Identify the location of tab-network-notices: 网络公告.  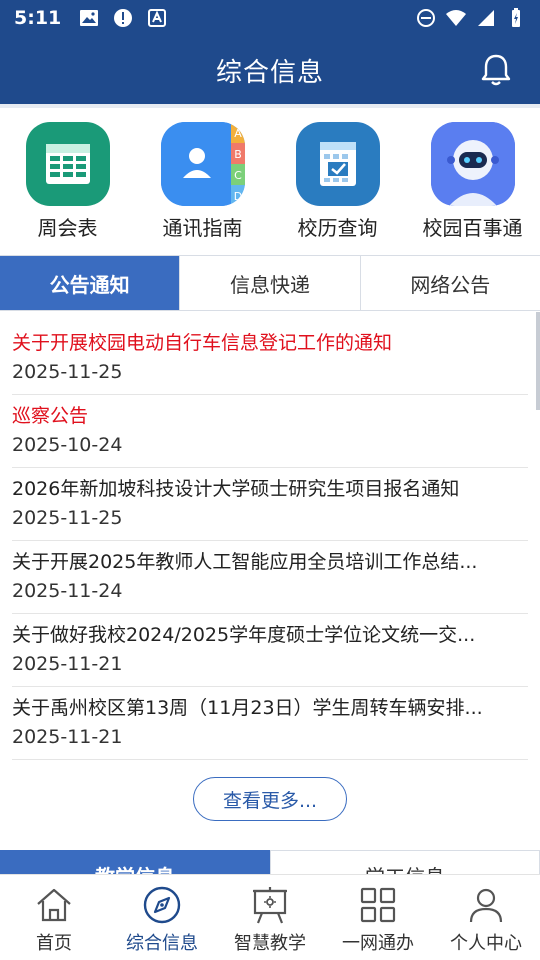
(450, 283).